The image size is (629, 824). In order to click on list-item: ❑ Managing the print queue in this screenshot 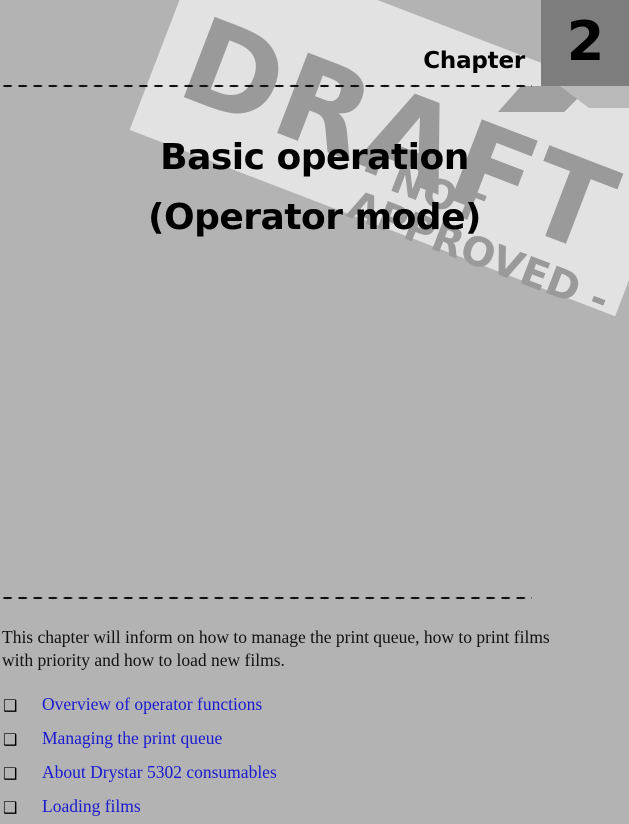, I will do `click(300, 745)`.